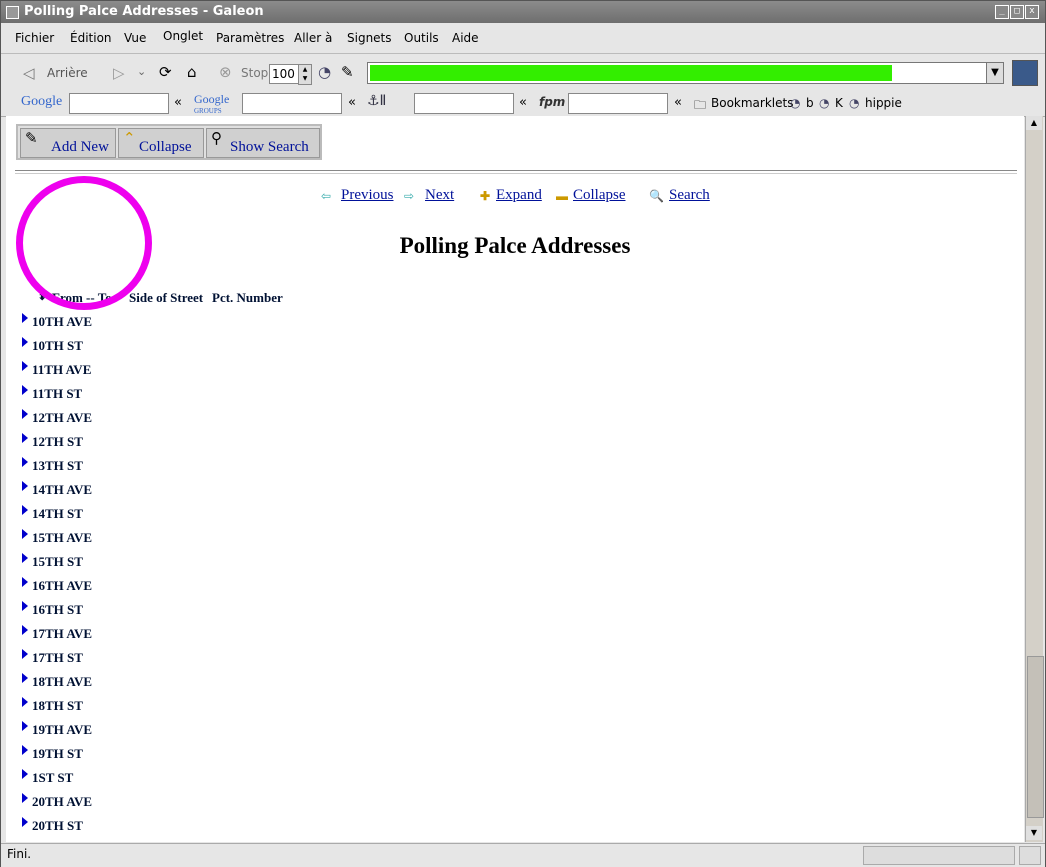 The height and width of the screenshot is (867, 1046). I want to click on google-groups-search-input, so click(292, 103).